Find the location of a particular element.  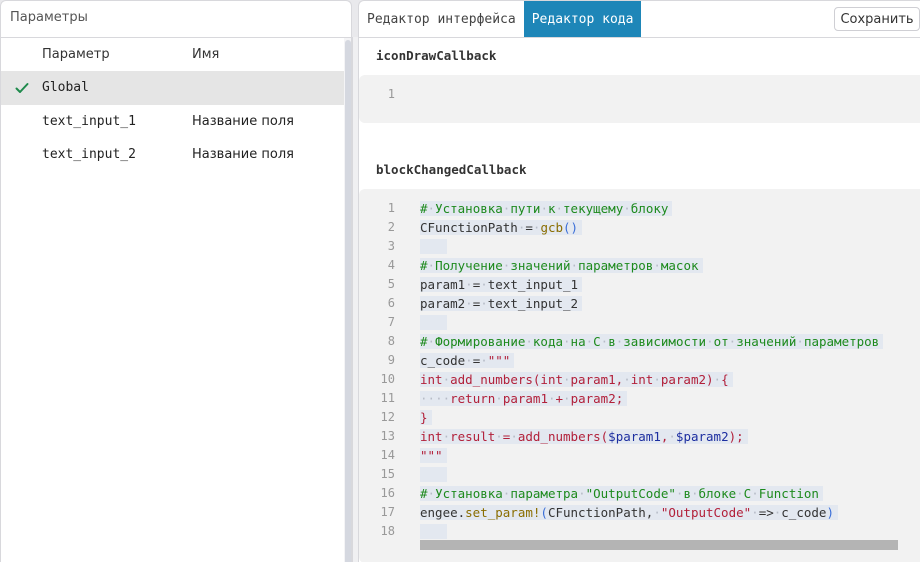

check-icon is located at coordinates (22, 88).